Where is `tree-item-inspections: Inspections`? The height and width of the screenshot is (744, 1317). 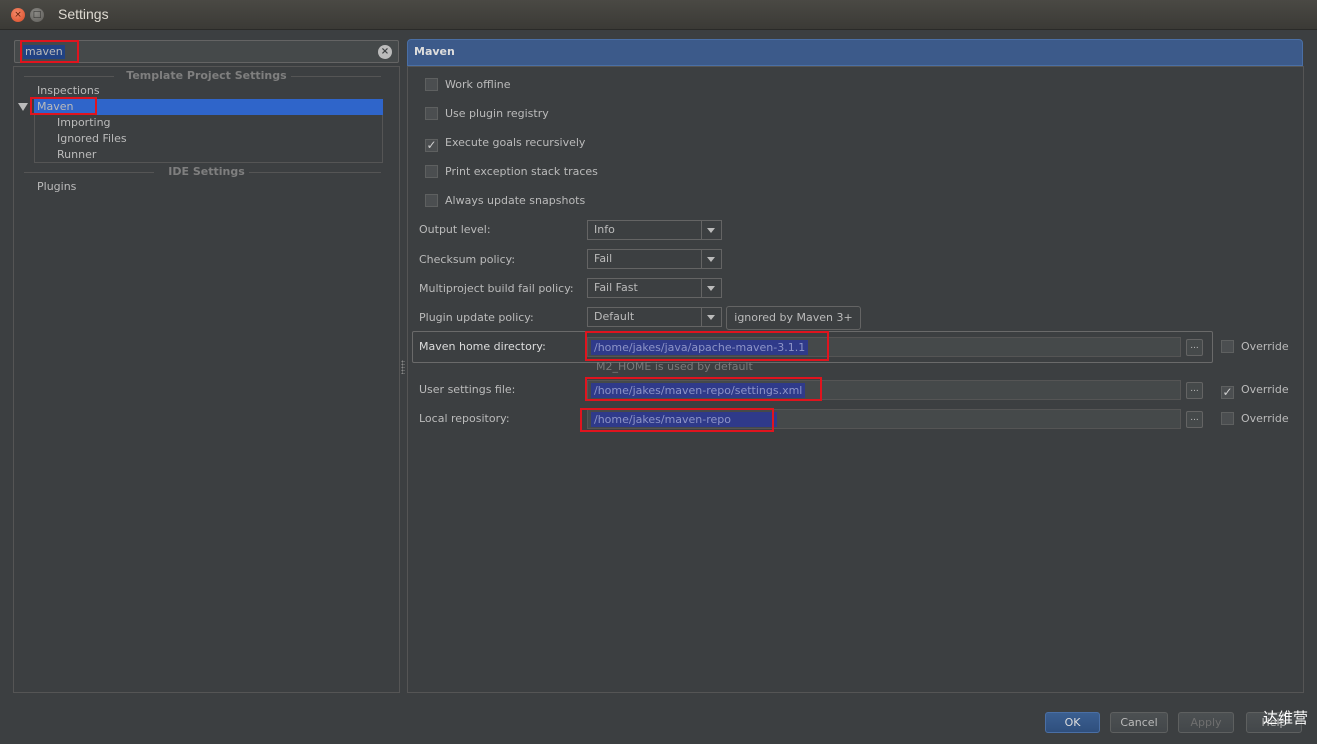 tree-item-inspections: Inspections is located at coordinates (68, 91).